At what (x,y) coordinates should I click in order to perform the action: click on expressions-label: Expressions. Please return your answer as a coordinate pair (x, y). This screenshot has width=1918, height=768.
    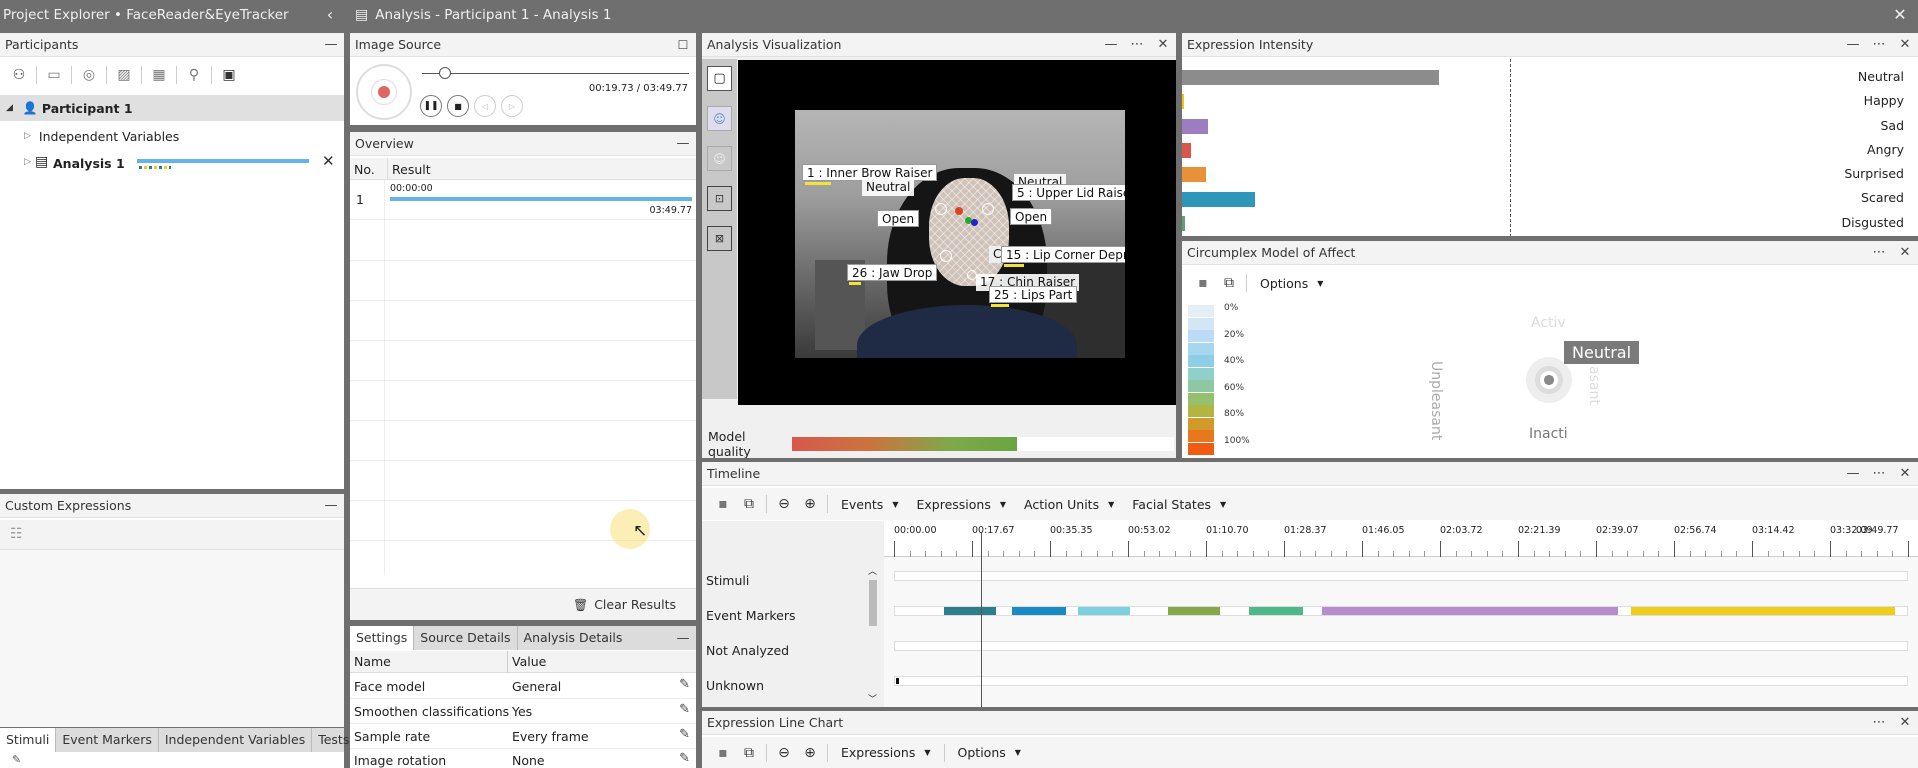
    Looking at the image, I should click on (878, 752).